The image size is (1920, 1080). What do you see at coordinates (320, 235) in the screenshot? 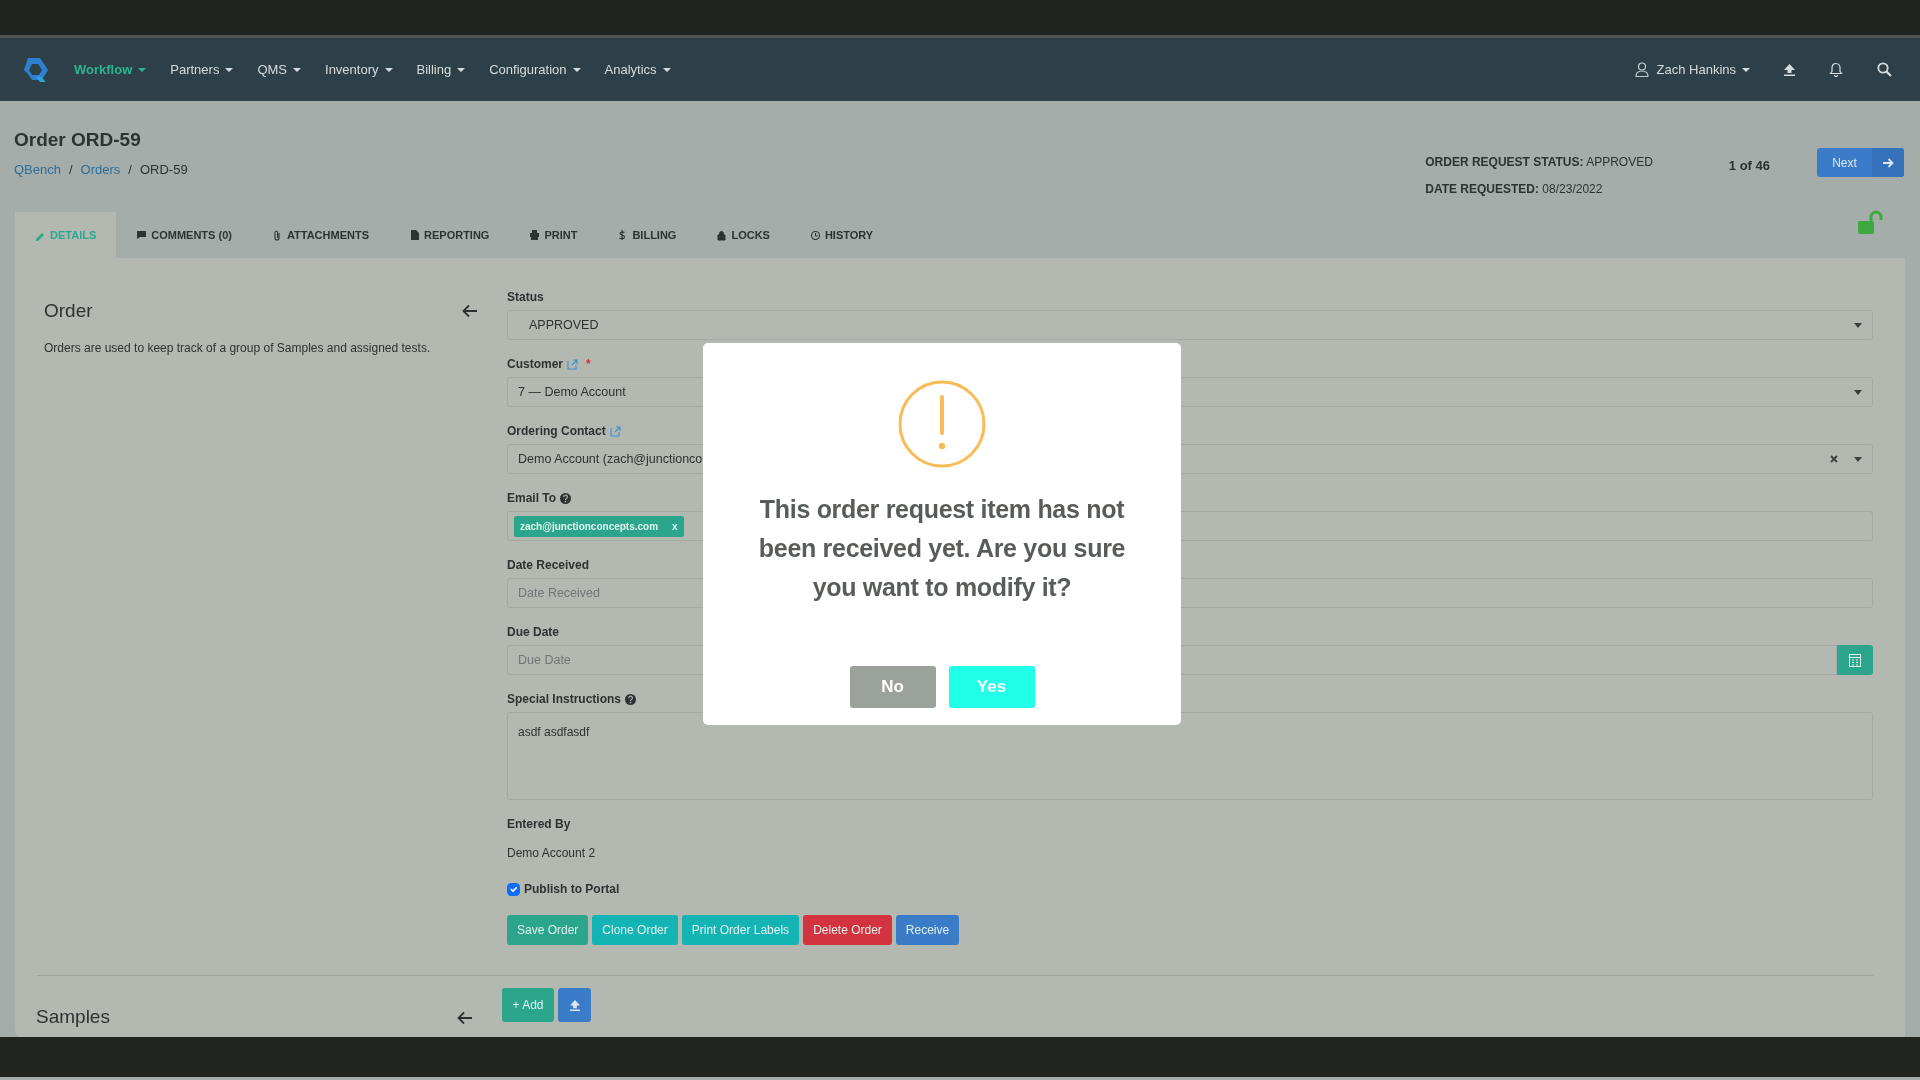
I see `tab: ATTACHMENTS` at bounding box center [320, 235].